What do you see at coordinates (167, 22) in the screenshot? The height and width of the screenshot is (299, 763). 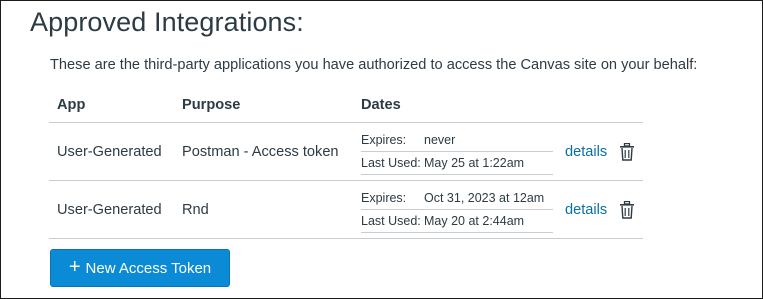 I see `page-title: Approved Integrations:` at bounding box center [167, 22].